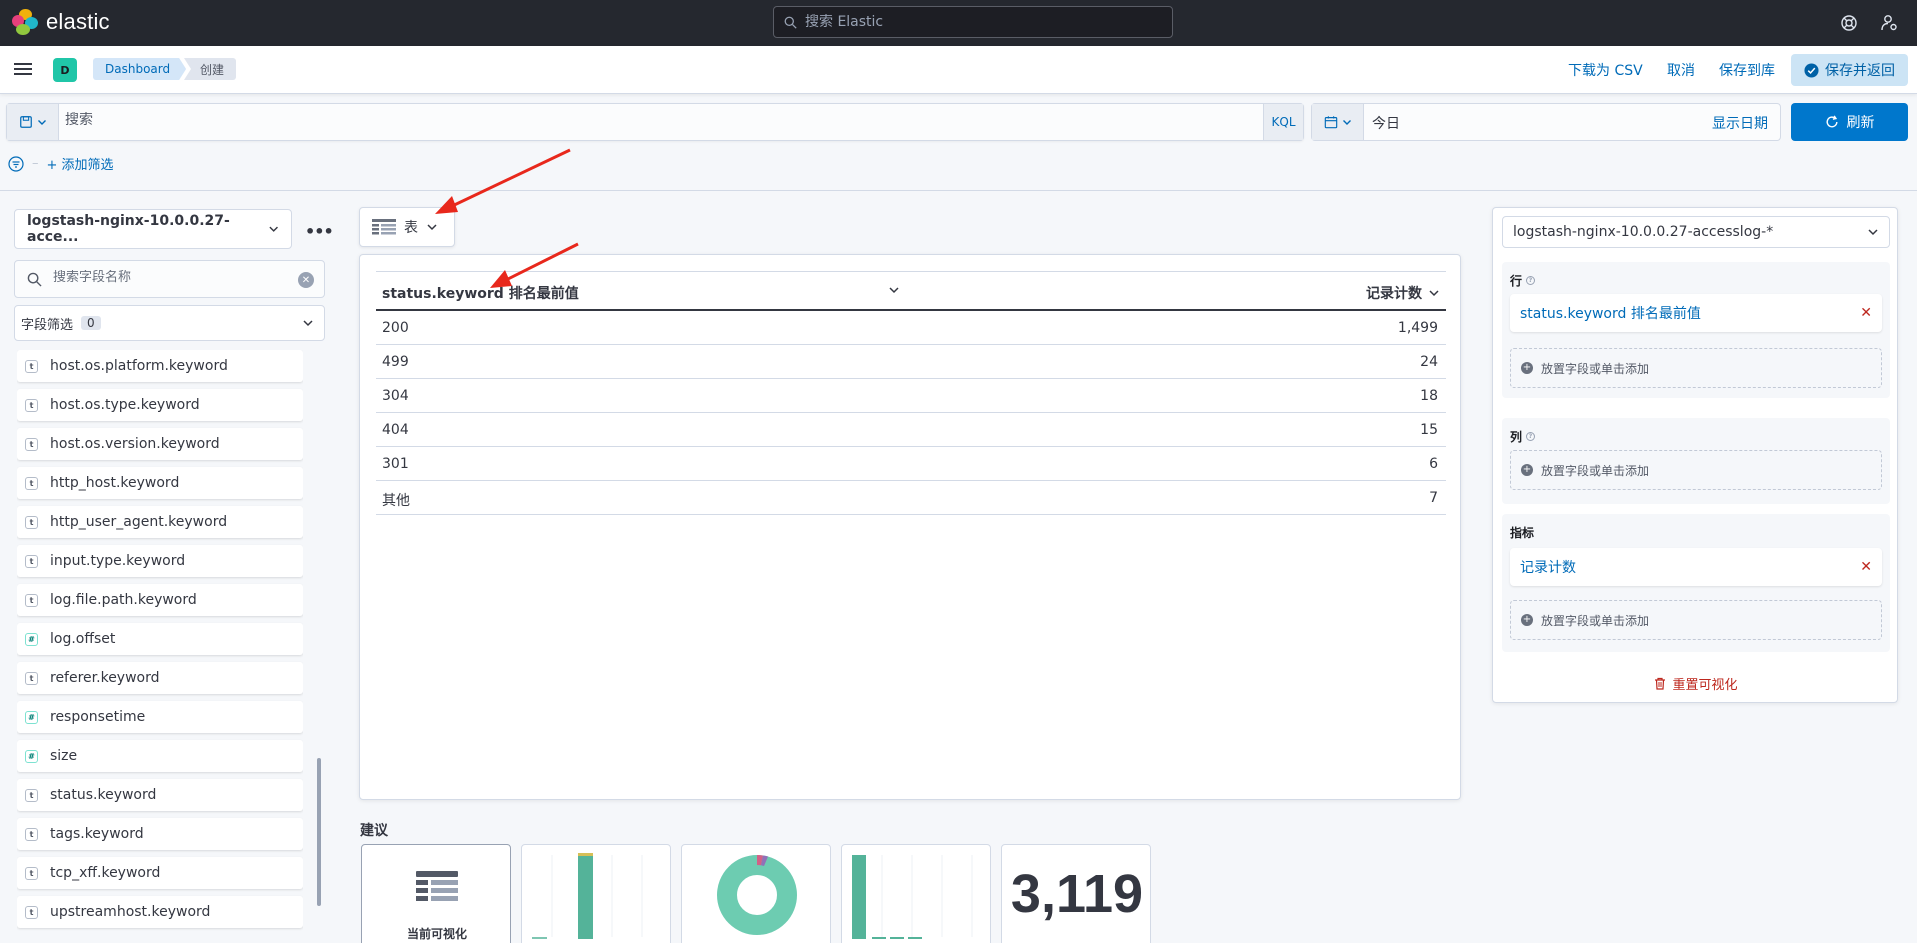  Describe the element at coordinates (1403, 293) in the screenshot. I see `column-header-count: 记录计数` at that location.